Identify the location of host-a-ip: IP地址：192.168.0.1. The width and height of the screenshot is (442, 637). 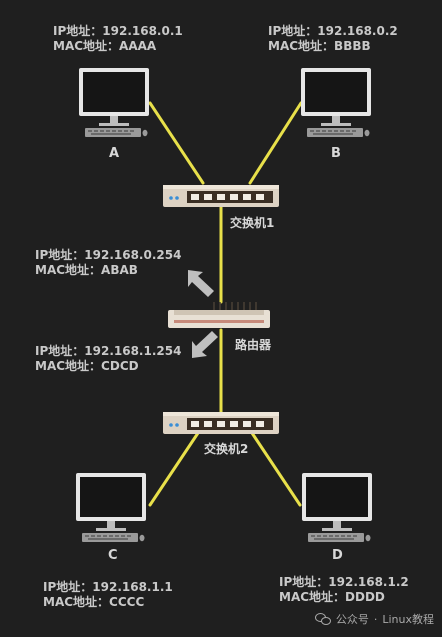
(118, 31).